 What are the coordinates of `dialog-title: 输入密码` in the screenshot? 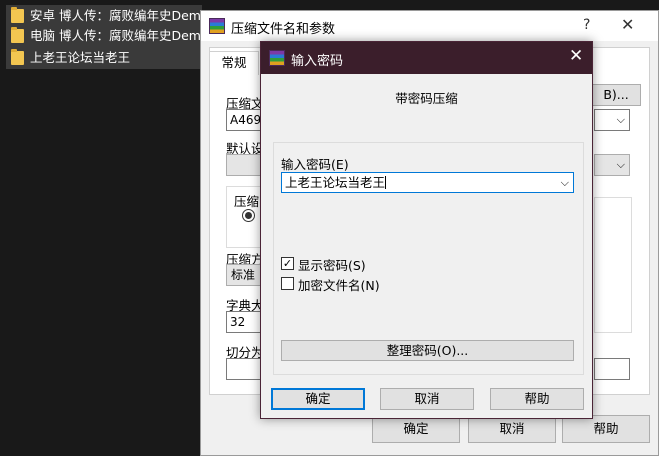 It's located at (317, 61).